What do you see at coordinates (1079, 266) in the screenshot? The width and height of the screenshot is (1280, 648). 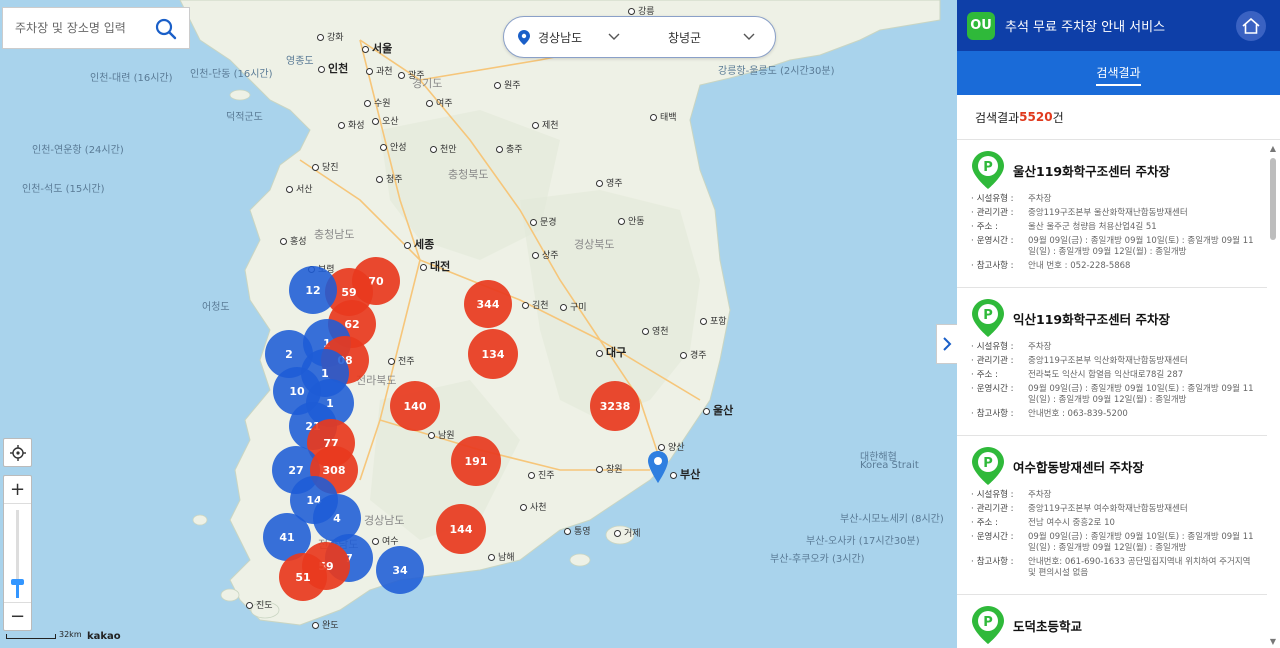 I see `result-notes: 안내 번호 : 052-228-5868` at bounding box center [1079, 266].